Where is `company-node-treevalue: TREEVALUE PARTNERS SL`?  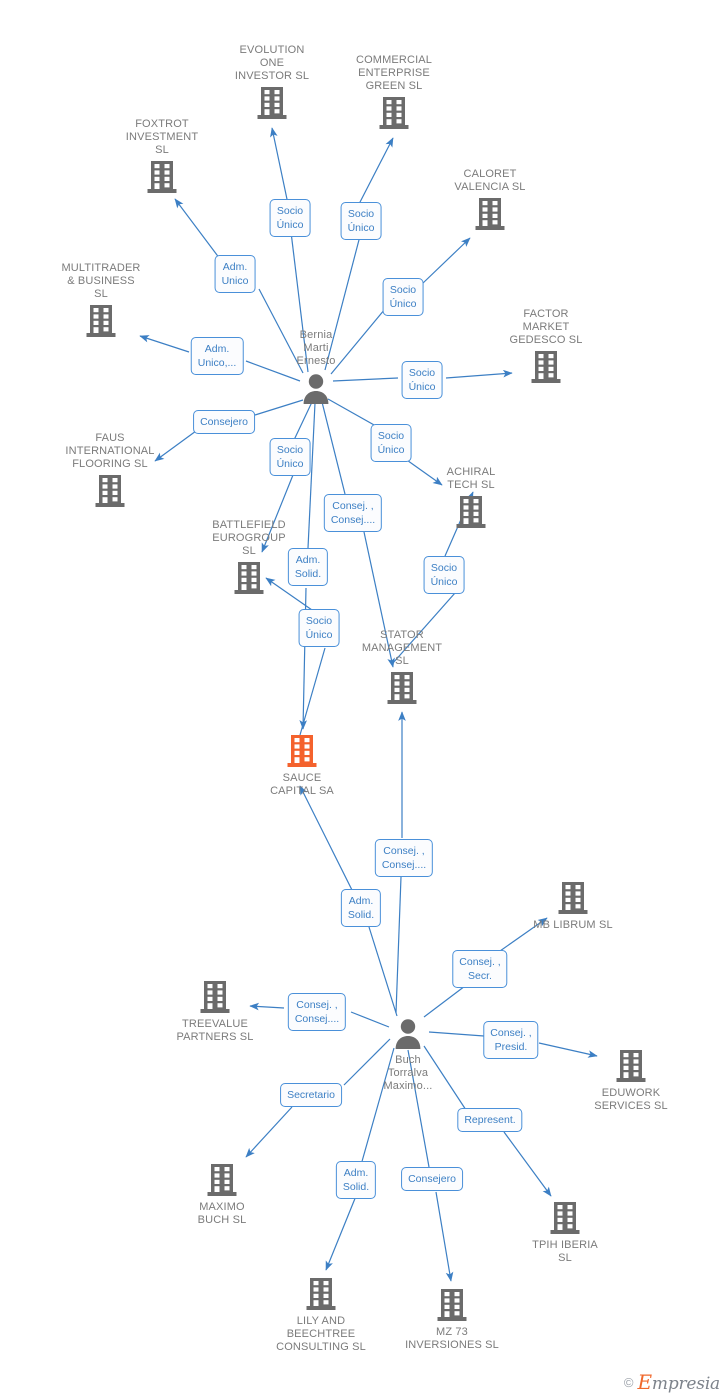 company-node-treevalue: TREEVALUE PARTNERS SL is located at coordinates (215, 1011).